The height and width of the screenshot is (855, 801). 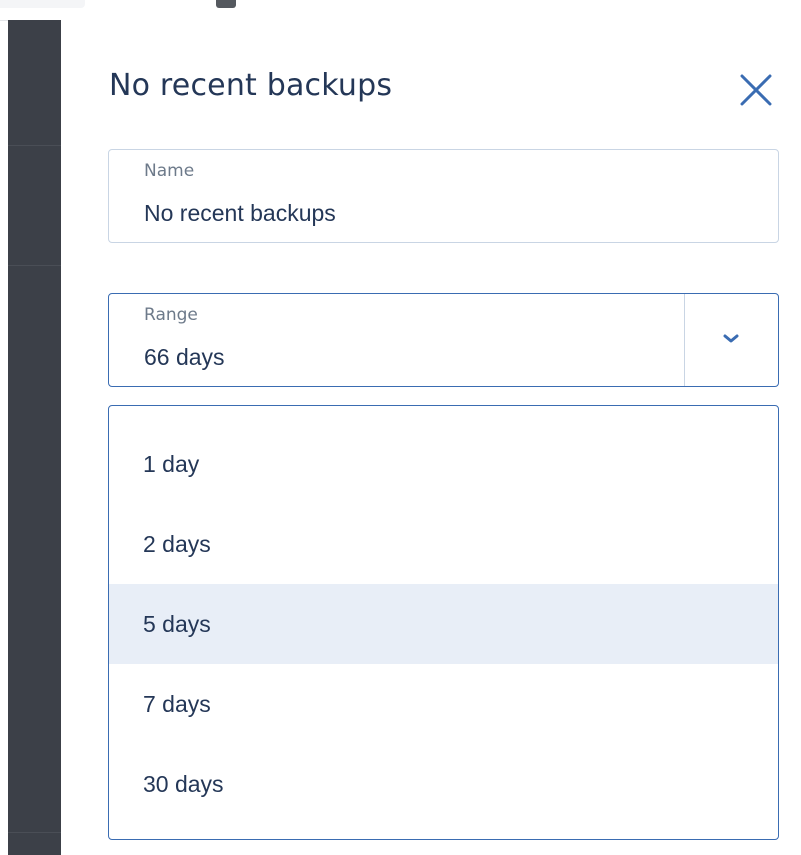 I want to click on top-bar, so click(x=400, y=10).